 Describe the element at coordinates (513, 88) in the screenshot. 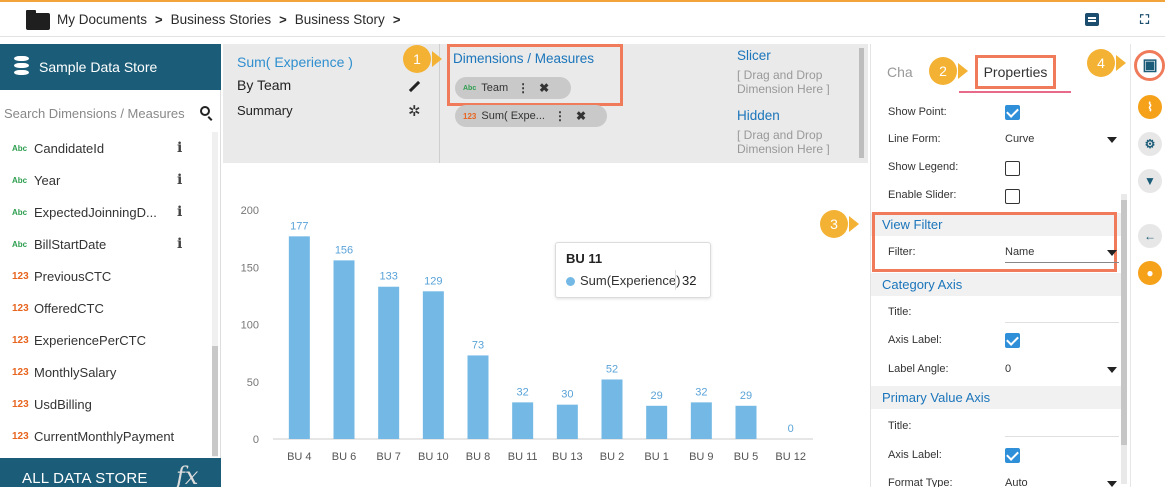

I see `dimension-pill-team: Abc Team ⋮ ✖` at that location.